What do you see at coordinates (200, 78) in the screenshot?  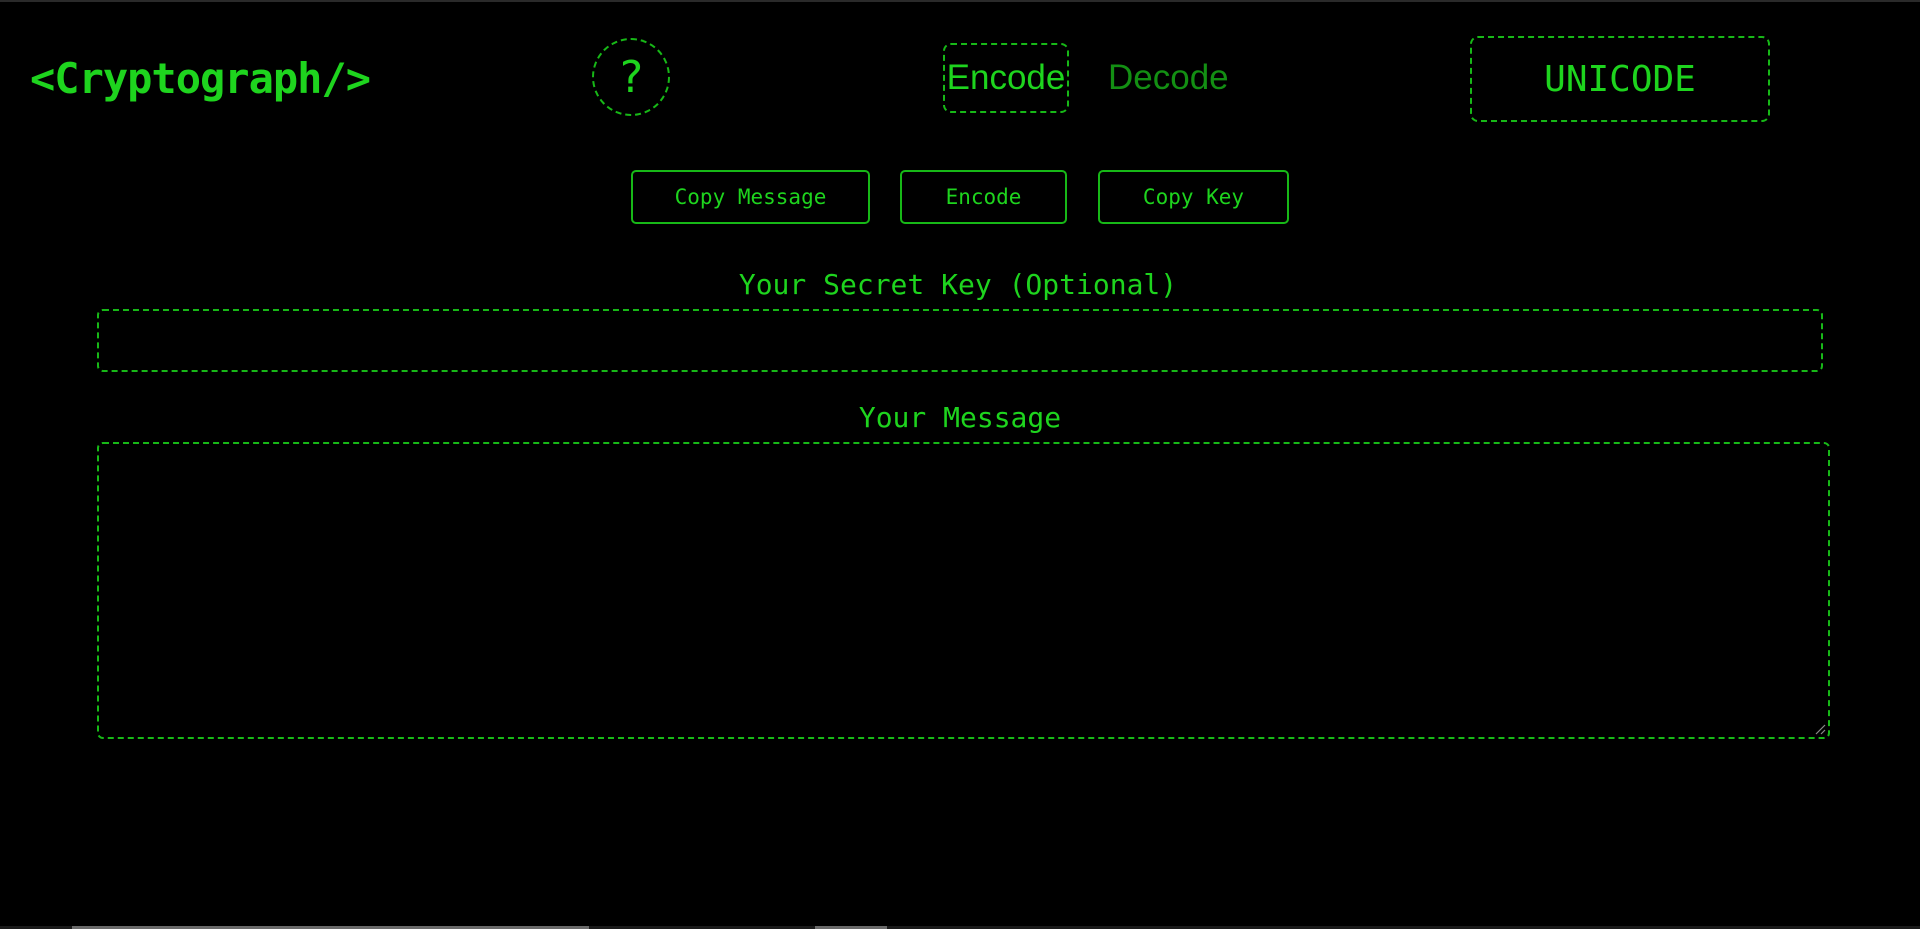 I see `app-logo: <Cryptograph/>` at bounding box center [200, 78].